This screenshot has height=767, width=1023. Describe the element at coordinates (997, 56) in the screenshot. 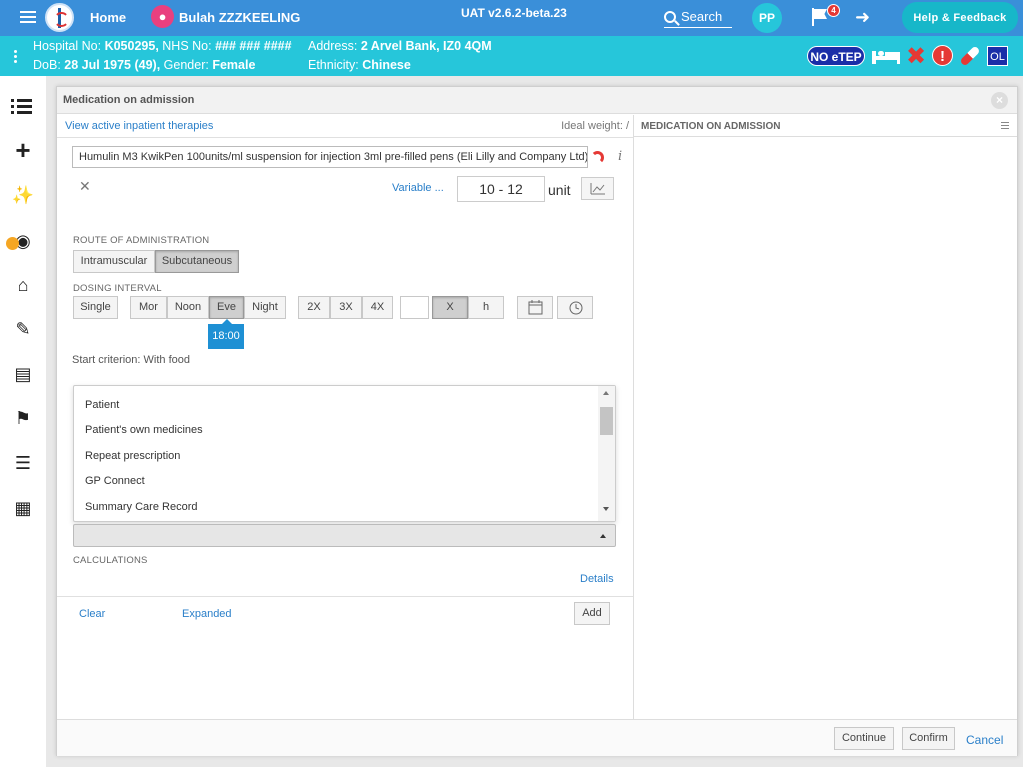

I see `ol-badge: OL` at that location.